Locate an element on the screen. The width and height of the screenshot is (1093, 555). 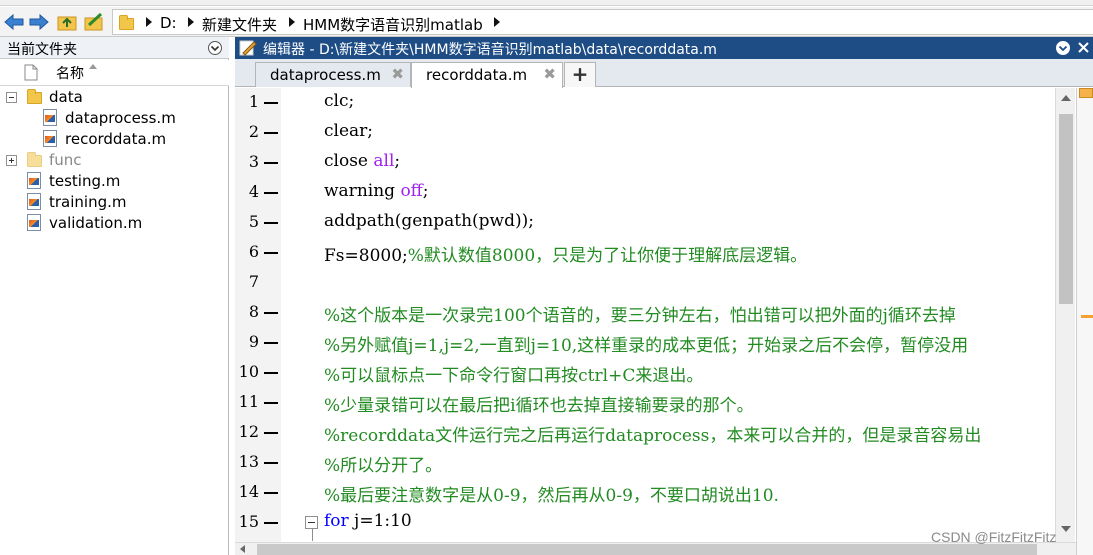
code-line: 8 %这个版本是一次录完100个语音的，要三分钟左右，怕出错可以把外面的j循环去掉 is located at coordinates (645, 313).